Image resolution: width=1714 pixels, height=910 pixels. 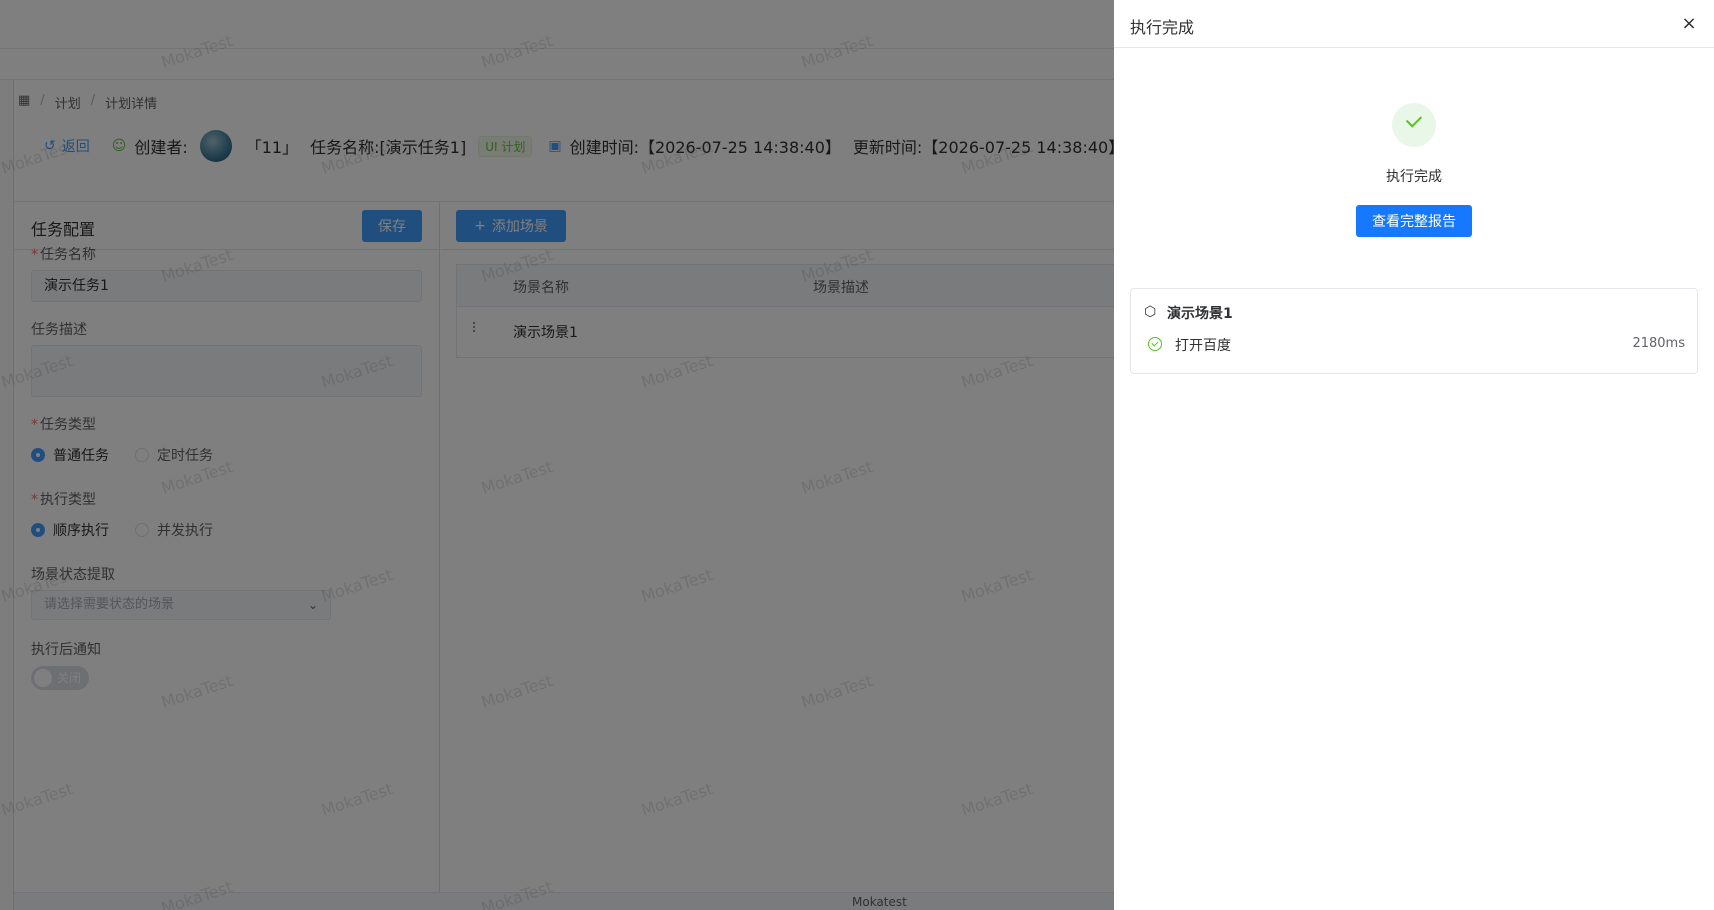 I want to click on close-icon: ×, so click(x=1689, y=24).